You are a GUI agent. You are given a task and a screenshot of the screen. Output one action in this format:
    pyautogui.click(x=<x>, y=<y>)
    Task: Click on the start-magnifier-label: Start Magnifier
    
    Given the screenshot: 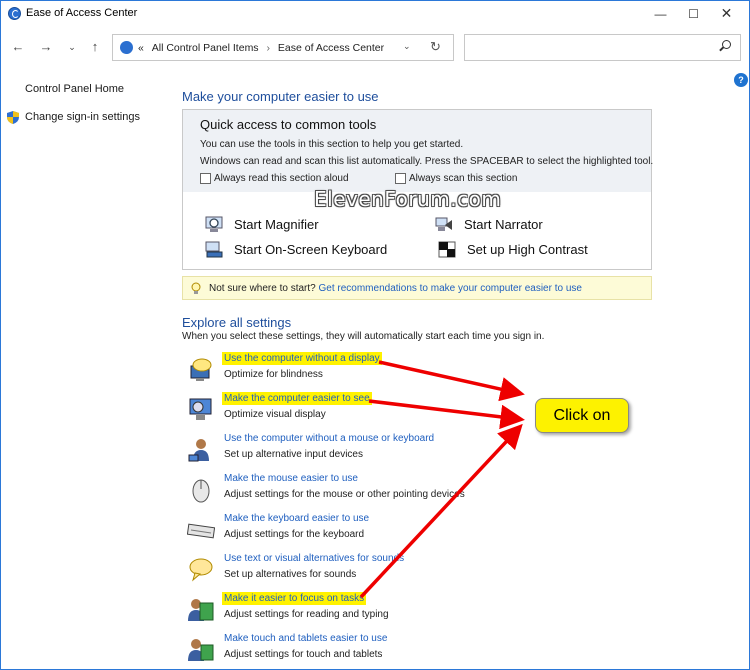 What is the action you would take?
    pyautogui.click(x=276, y=224)
    